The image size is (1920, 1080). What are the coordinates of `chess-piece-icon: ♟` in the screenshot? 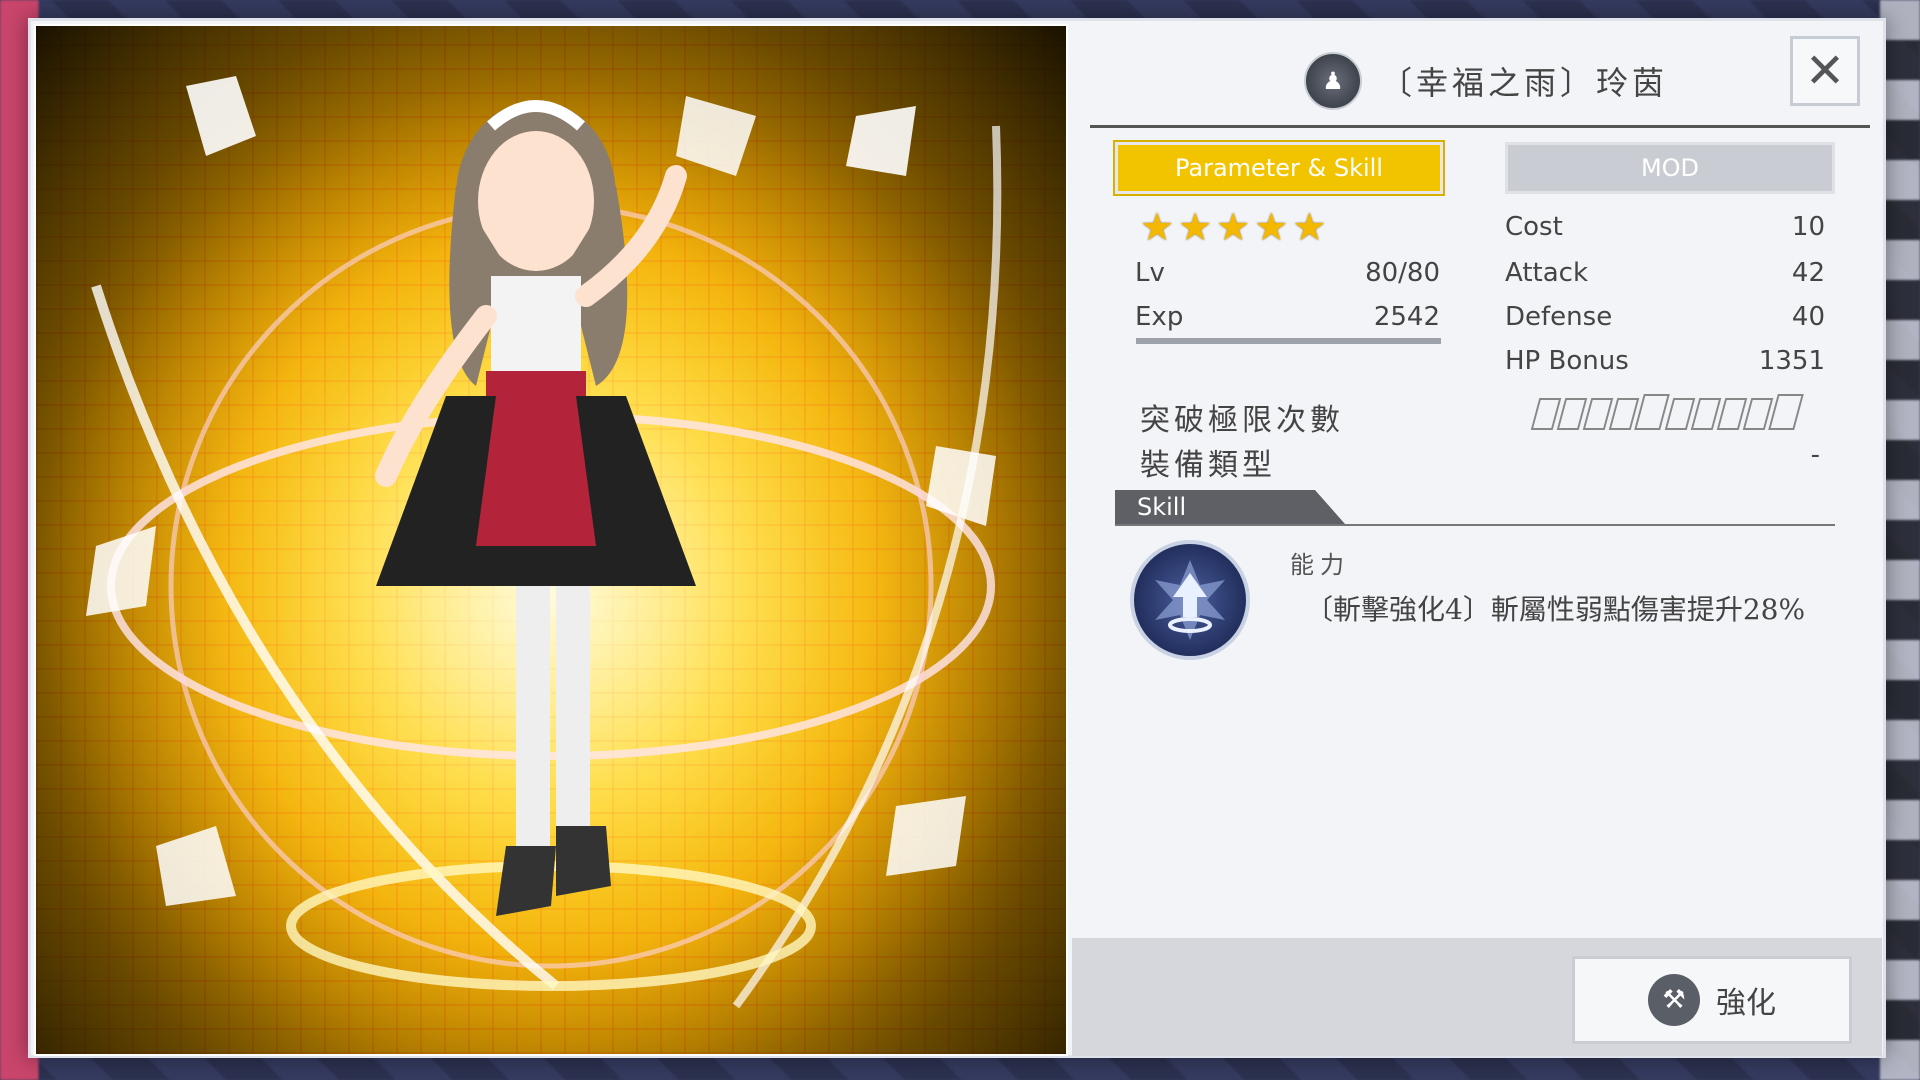 It's located at (1333, 81).